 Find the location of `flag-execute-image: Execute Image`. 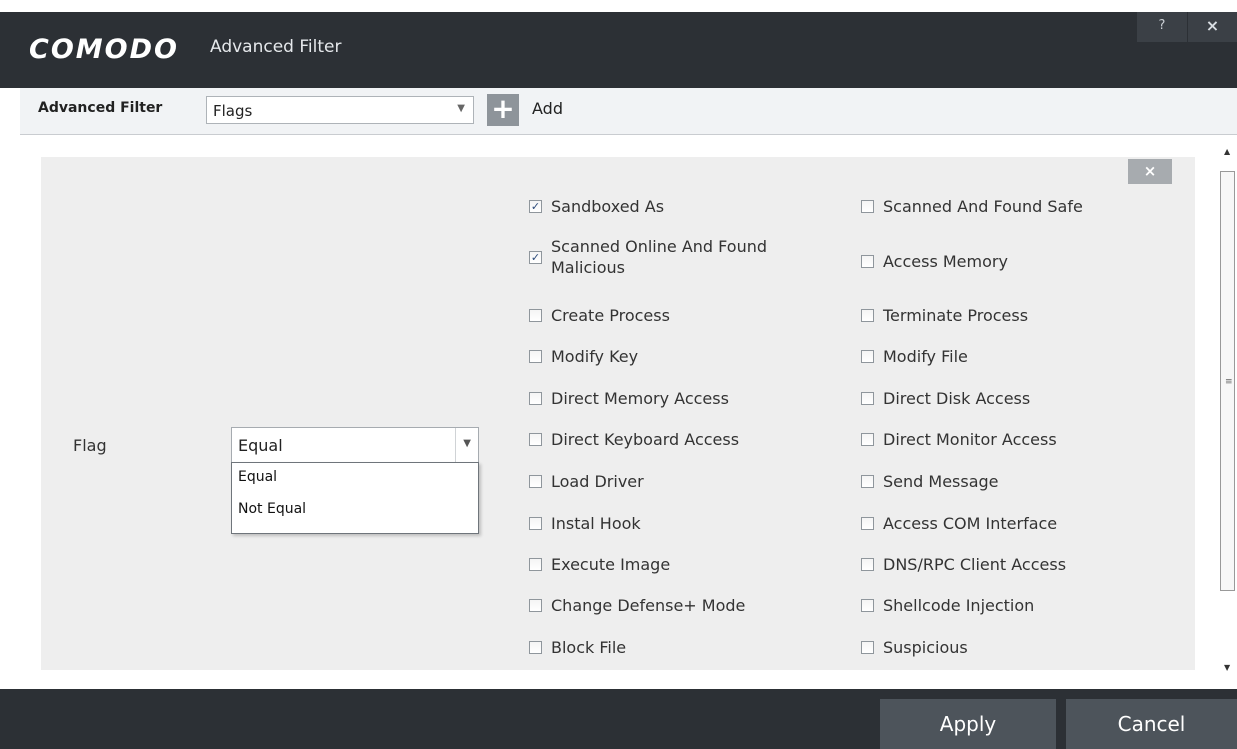

flag-execute-image: Execute Image is located at coordinates (599, 564).